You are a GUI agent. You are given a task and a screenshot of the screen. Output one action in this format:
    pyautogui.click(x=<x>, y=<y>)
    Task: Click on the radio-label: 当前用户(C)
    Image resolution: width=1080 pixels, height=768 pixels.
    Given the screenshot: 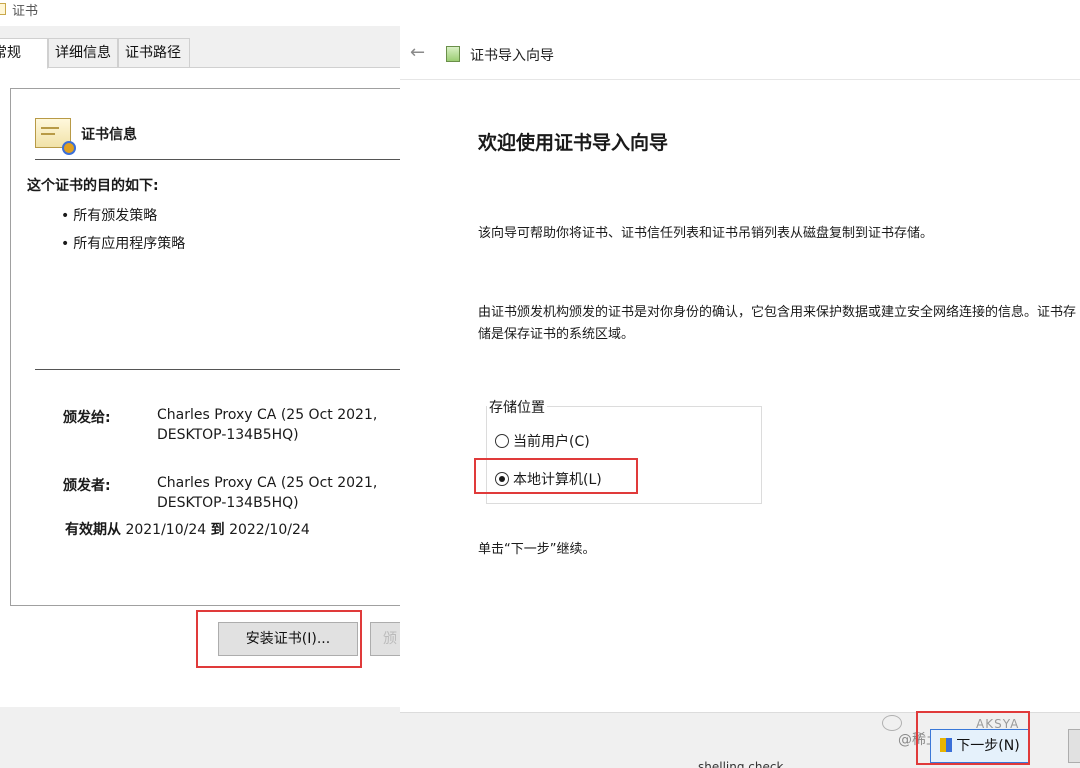 What is the action you would take?
    pyautogui.click(x=551, y=442)
    